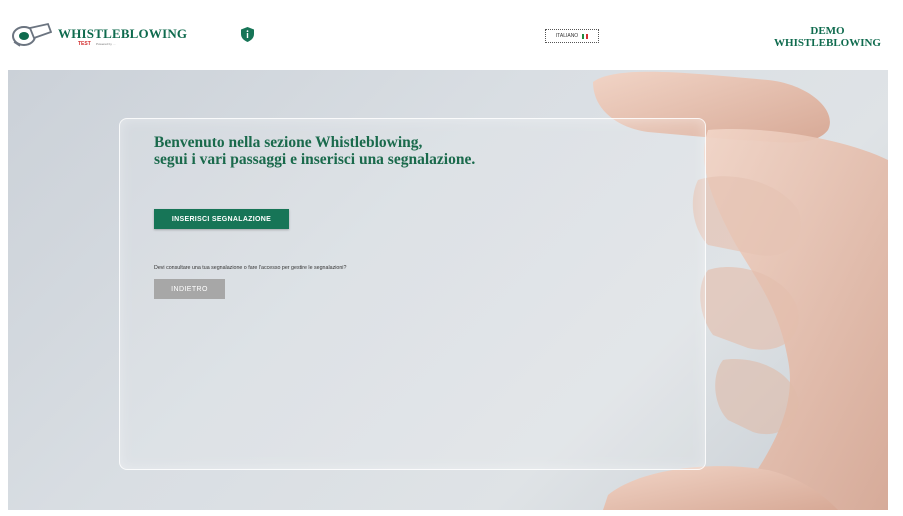 This screenshot has height=516, width=903. What do you see at coordinates (221, 219) in the screenshot?
I see `submit-report-button: INSERISCI SEGNALAZIONE` at bounding box center [221, 219].